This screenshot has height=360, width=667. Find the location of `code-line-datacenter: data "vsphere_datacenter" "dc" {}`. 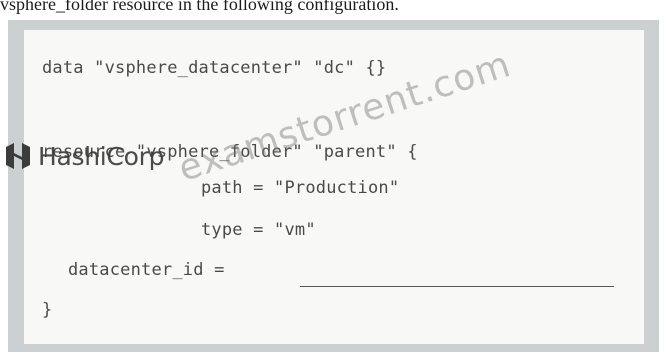

code-line-datacenter: data "vsphere_datacenter" "dc" {} is located at coordinates (214, 68).